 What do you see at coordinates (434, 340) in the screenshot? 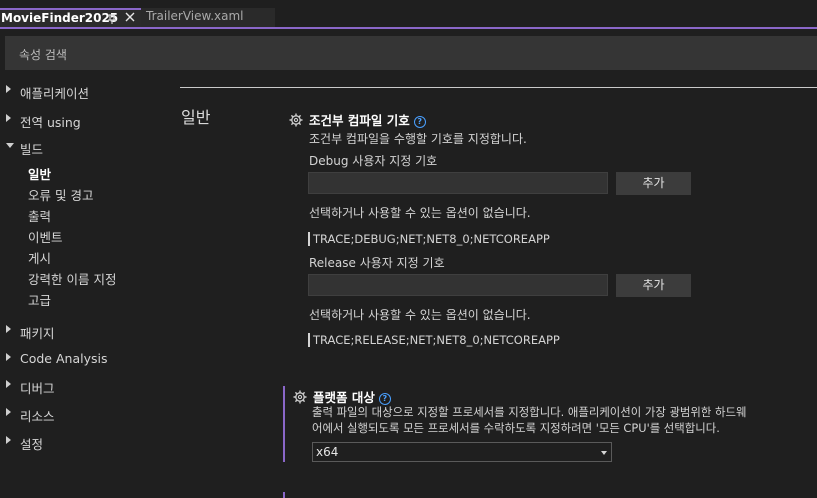
I see `release-defined-constants: TRACE;RELEASE;NET;NET8_0;NETCOREAPP` at bounding box center [434, 340].